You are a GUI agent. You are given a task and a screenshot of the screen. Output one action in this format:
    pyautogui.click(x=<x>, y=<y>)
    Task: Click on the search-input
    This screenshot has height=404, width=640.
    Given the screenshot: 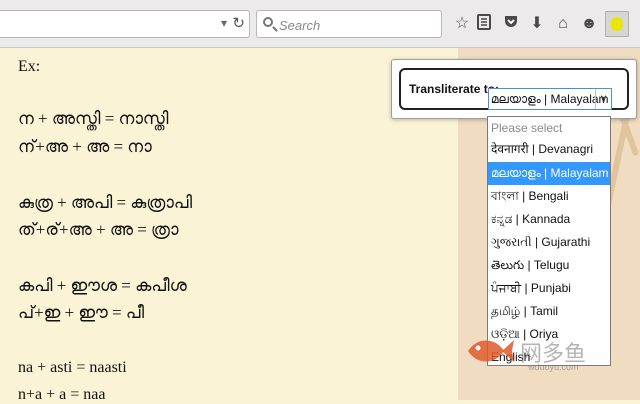 What is the action you would take?
    pyautogui.click(x=356, y=25)
    